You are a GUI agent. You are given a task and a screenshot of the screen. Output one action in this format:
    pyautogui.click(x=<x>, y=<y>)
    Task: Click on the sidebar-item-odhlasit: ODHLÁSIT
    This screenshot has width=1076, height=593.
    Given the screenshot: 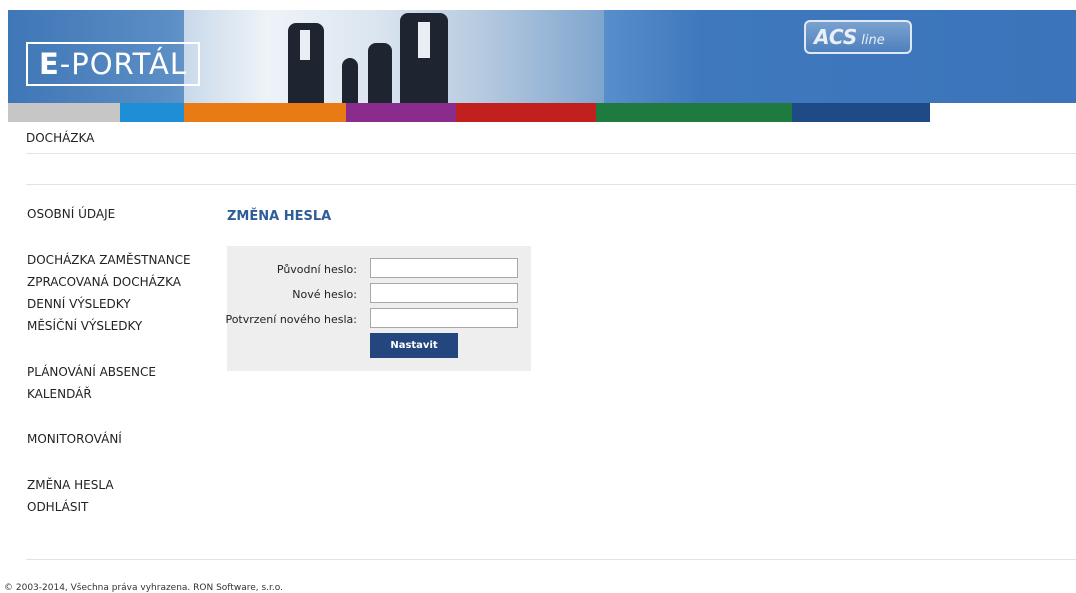 What is the action you would take?
    pyautogui.click(x=57, y=507)
    